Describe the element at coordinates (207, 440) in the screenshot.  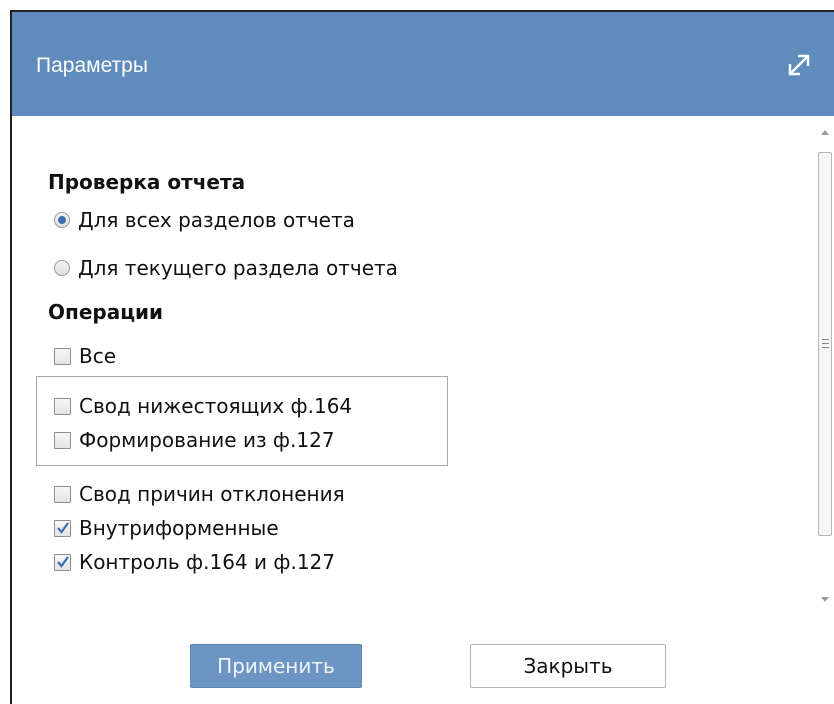
I see `checkbox-label: Формирование из ф.127` at that location.